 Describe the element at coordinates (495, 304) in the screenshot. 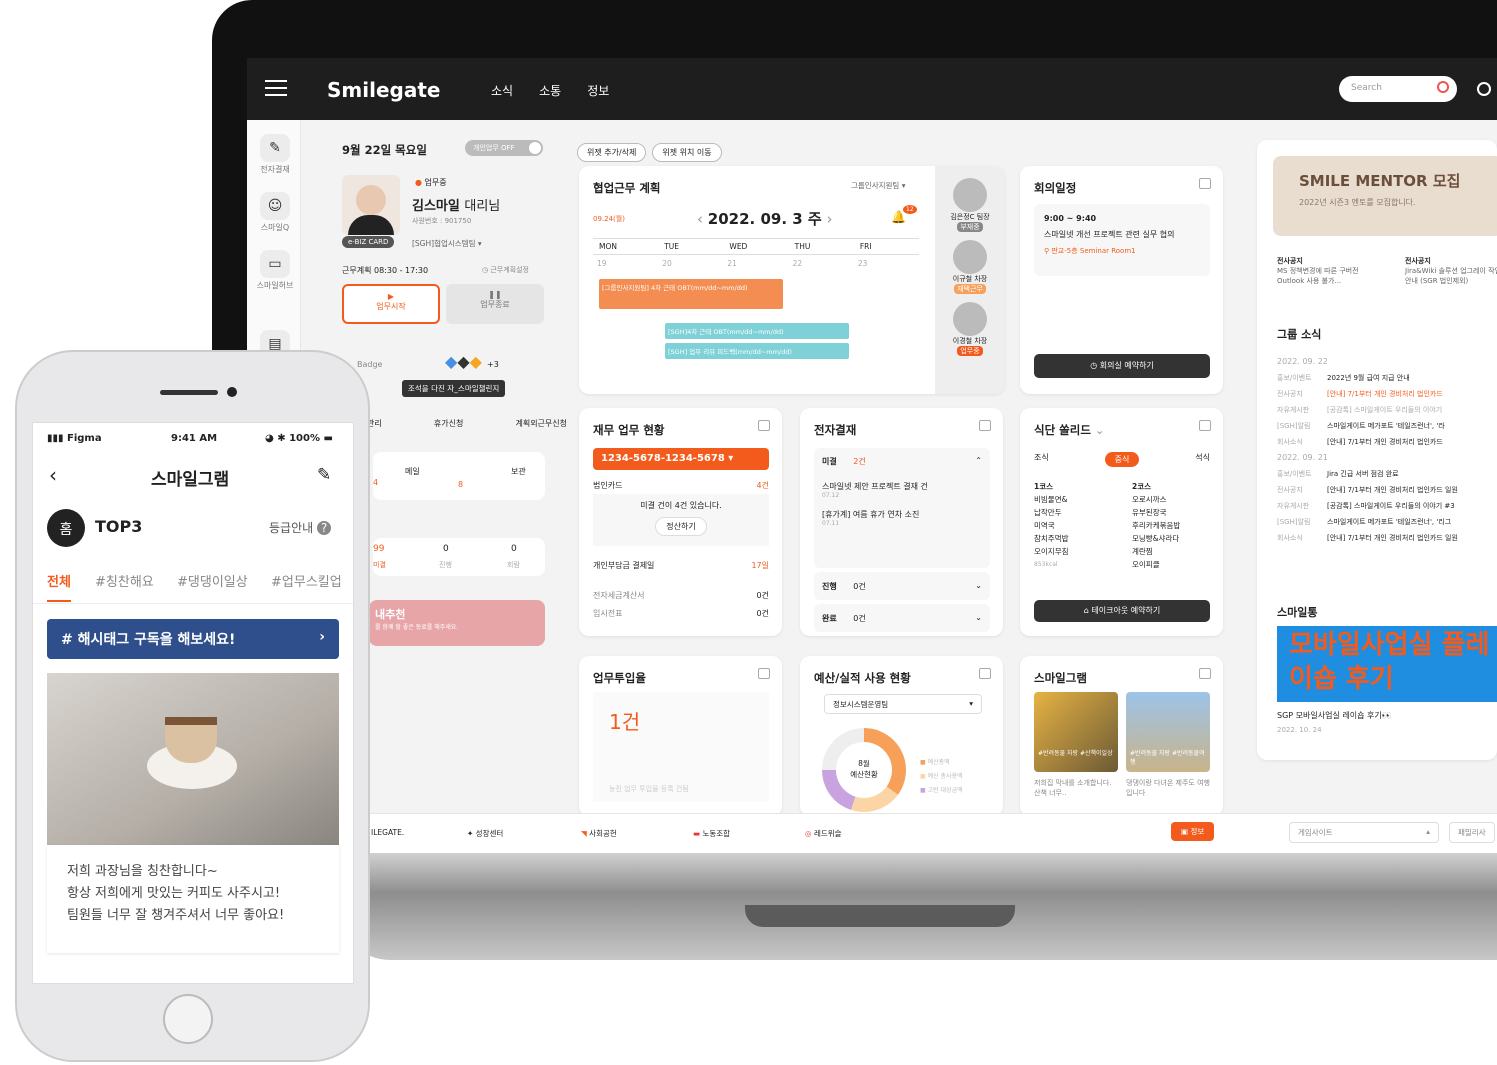

I see `work-end-button: ❚❚ 업무종료` at that location.